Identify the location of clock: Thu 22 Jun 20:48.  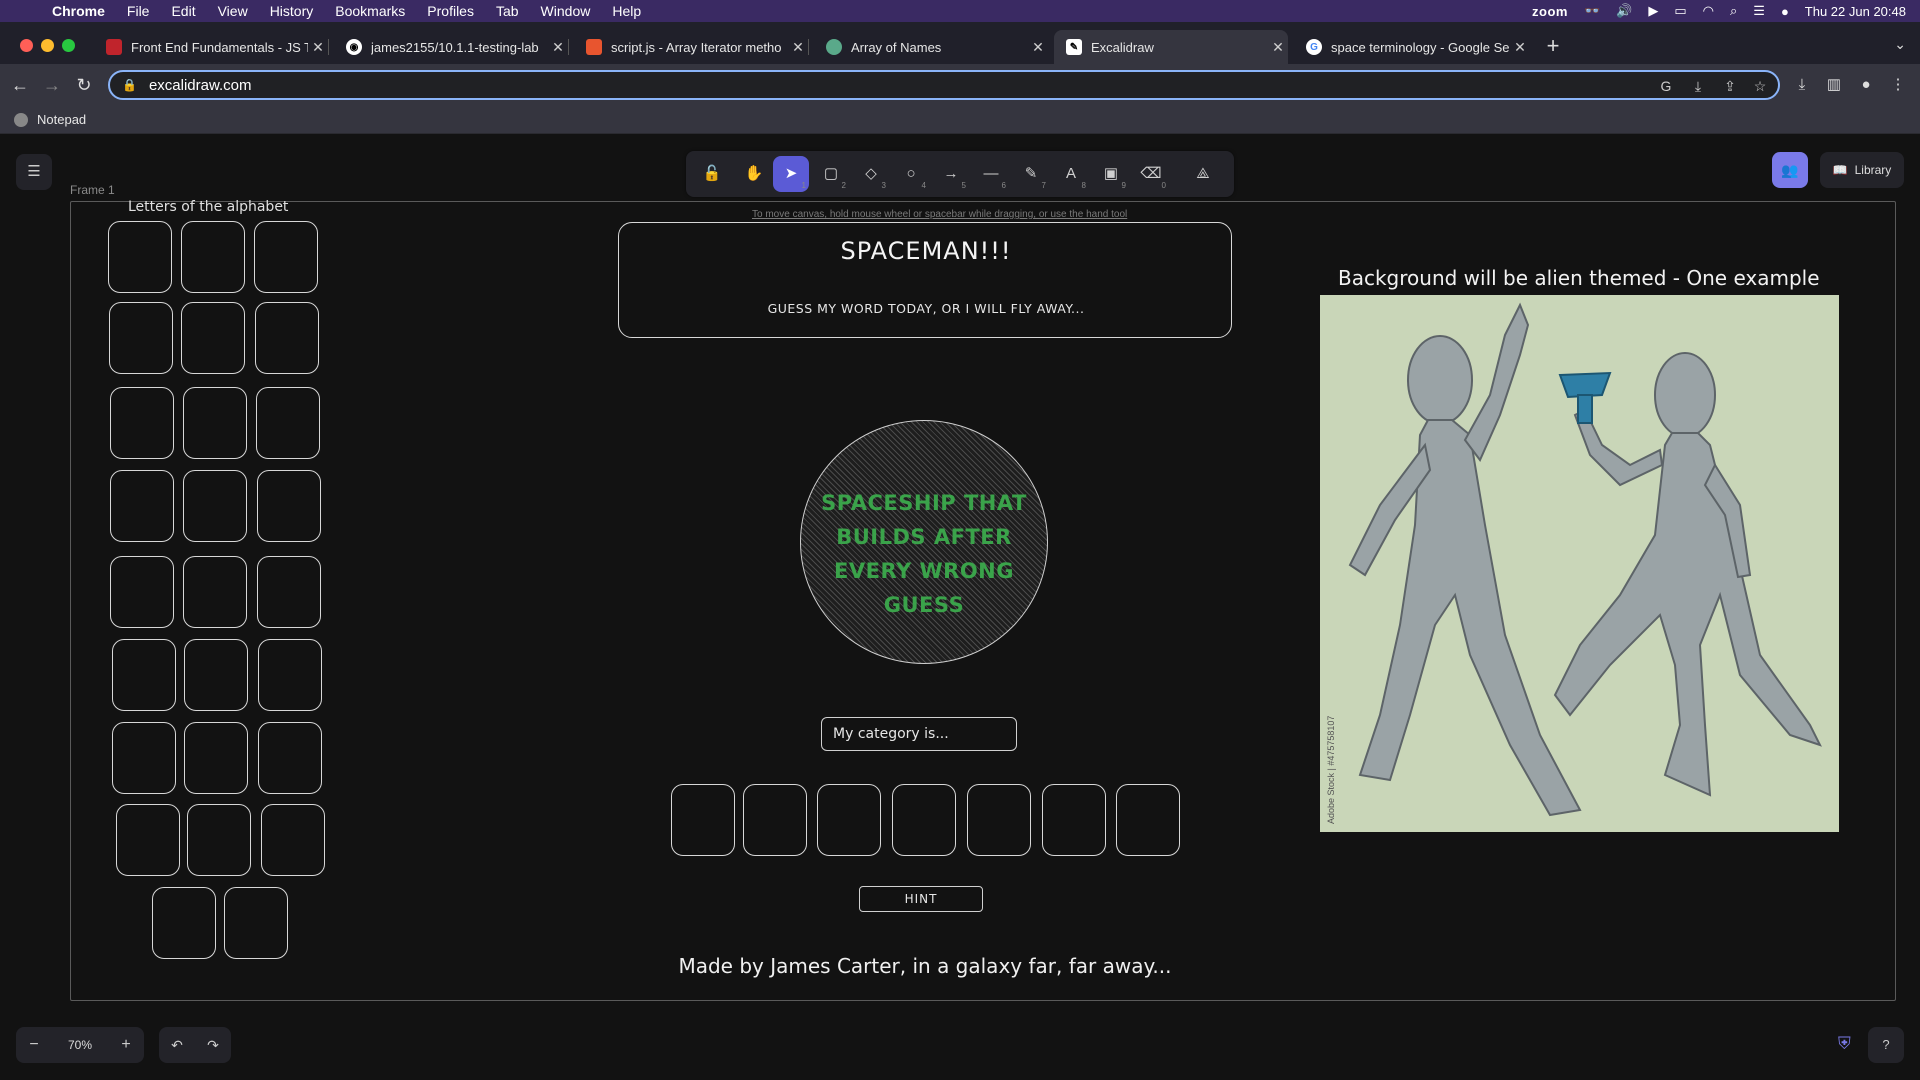
(1855, 11).